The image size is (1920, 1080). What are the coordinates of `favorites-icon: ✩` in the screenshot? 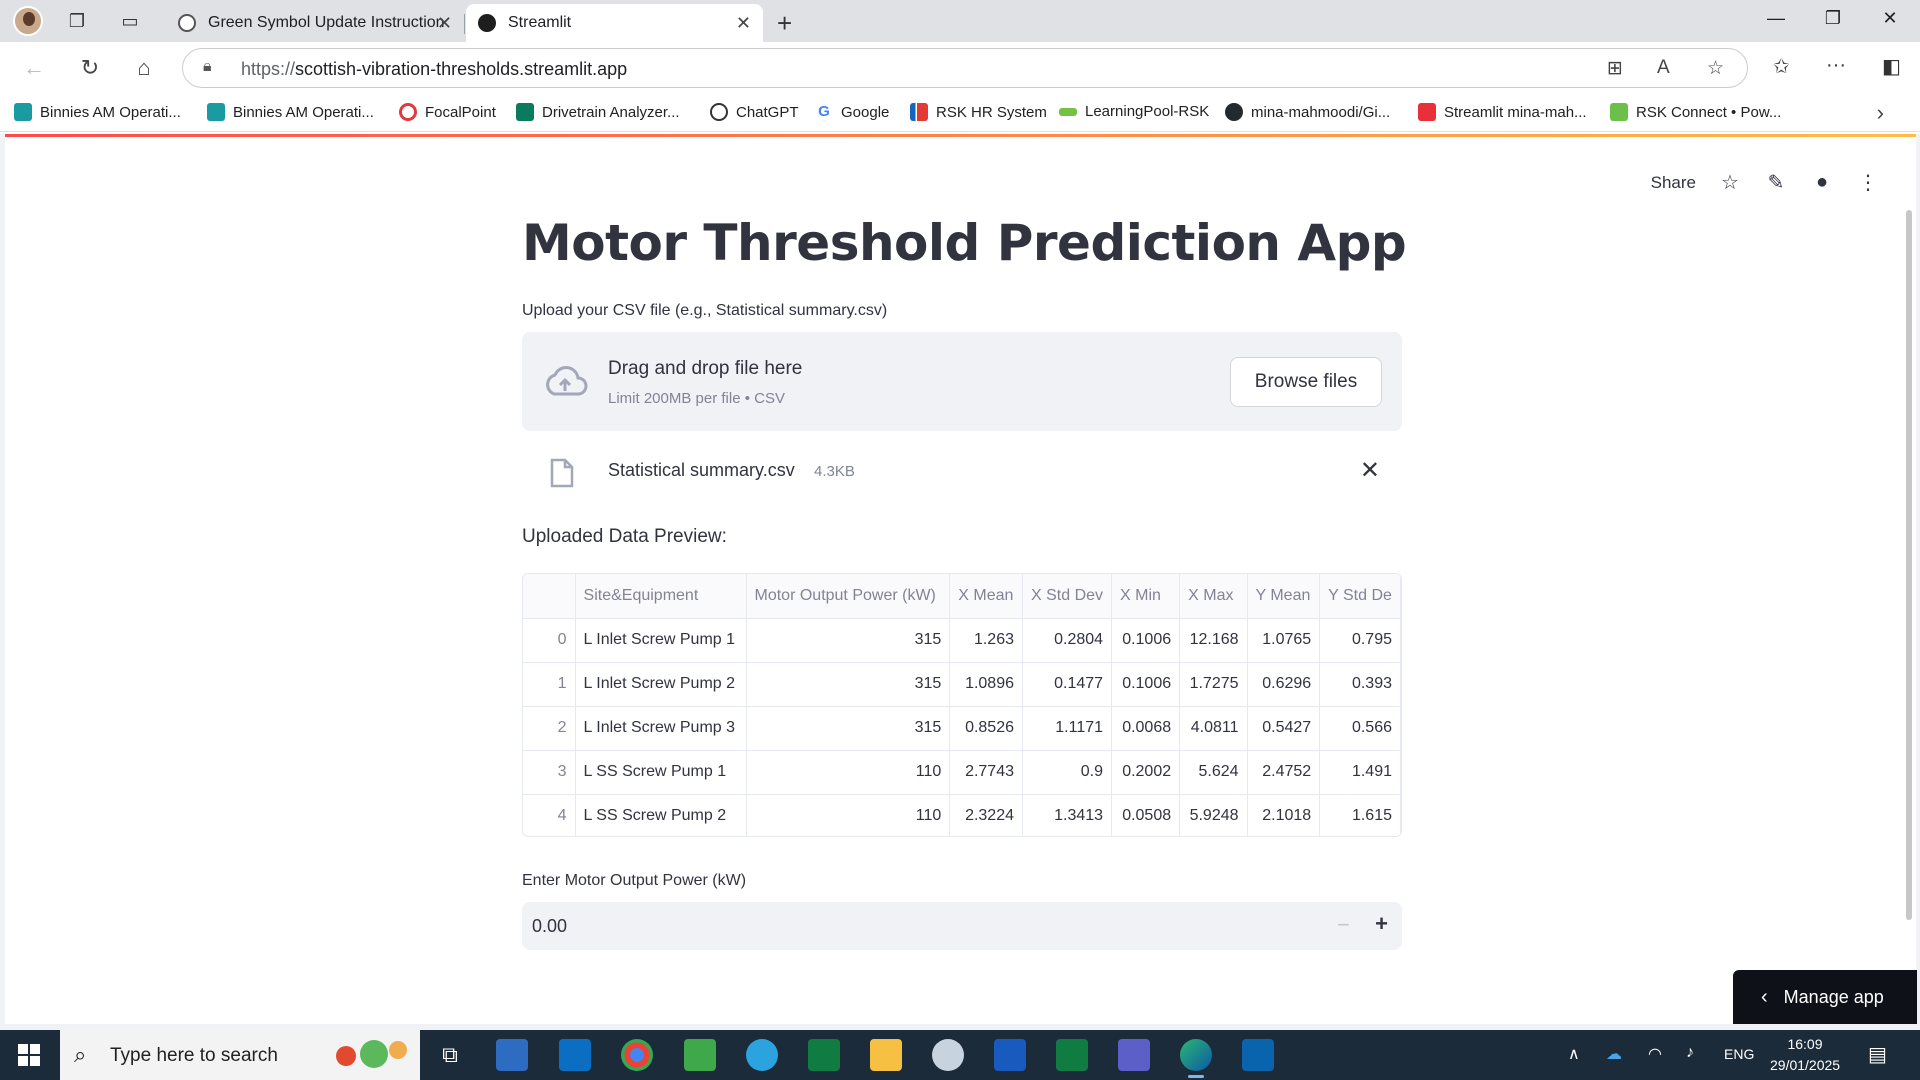 It's located at (1781, 66).